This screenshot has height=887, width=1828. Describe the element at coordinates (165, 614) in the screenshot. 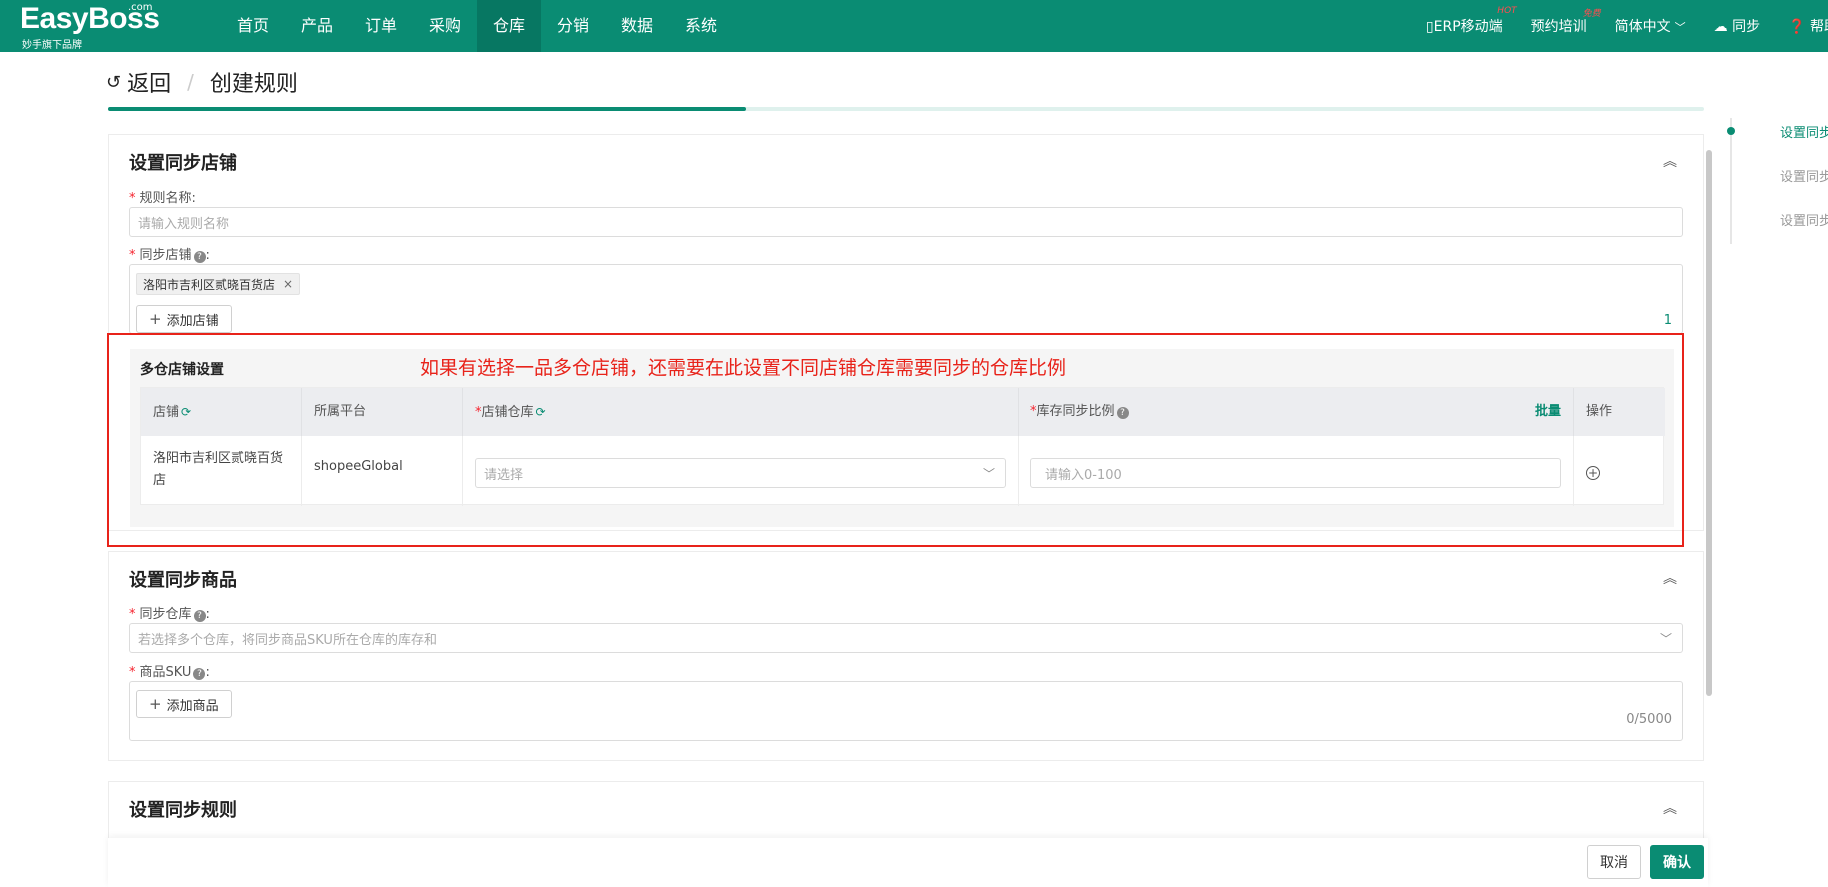

I see `sync-warehouse-label-text: 同步仓库` at that location.